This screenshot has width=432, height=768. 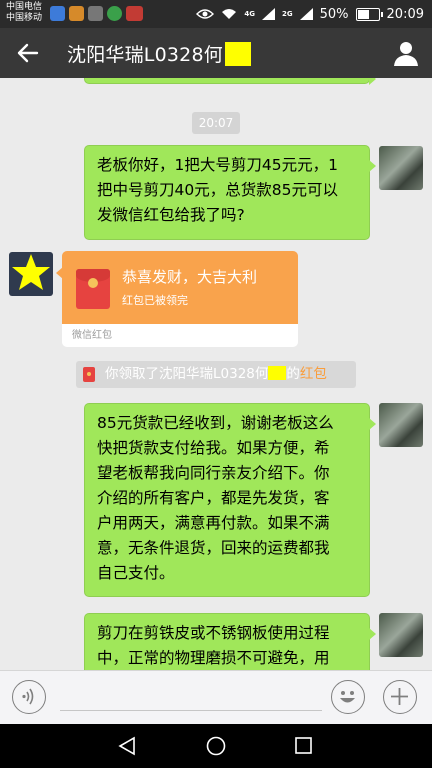 What do you see at coordinates (187, 374) in the screenshot?
I see `notice-prefix: 你领取了沈阳华瑞L0328何` at bounding box center [187, 374].